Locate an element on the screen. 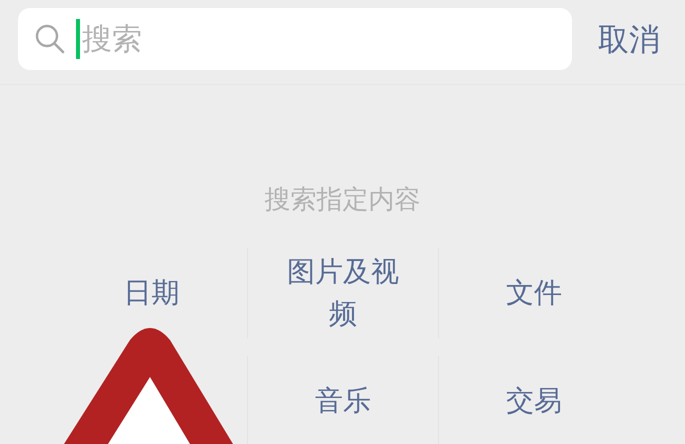 The image size is (685, 444). section-title: 搜索指定内容 is located at coordinates (343, 199).